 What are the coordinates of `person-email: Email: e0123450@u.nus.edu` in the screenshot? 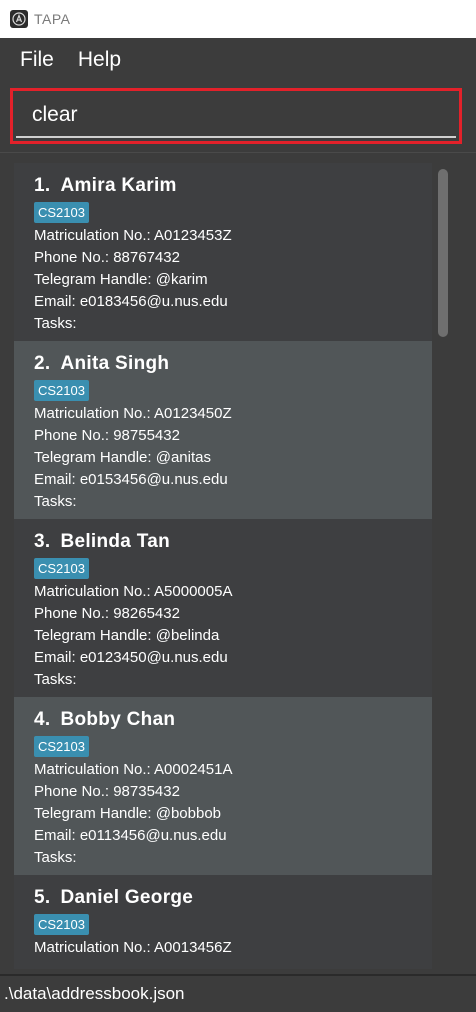 It's located at (131, 657).